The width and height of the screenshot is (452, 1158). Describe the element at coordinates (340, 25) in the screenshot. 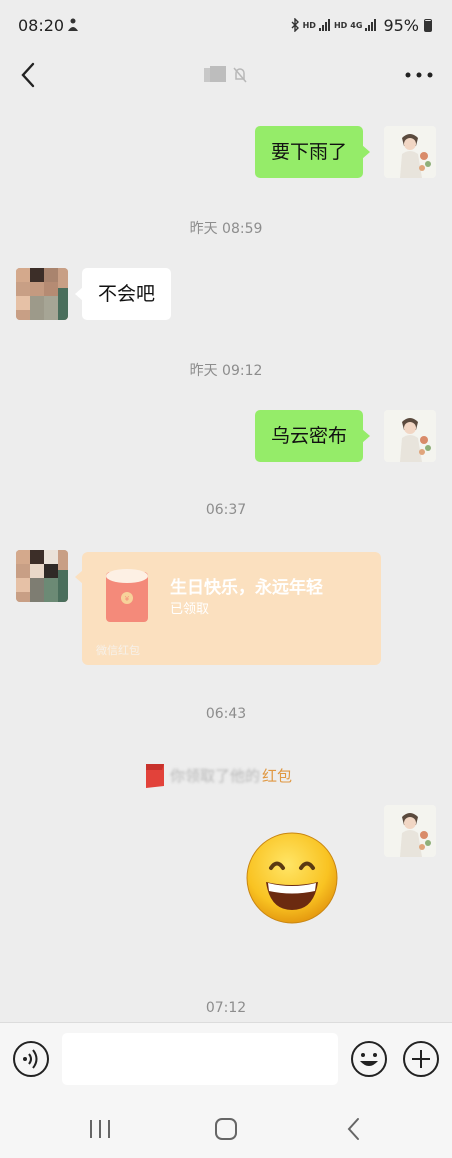

I see `hd-label-2: HD` at that location.